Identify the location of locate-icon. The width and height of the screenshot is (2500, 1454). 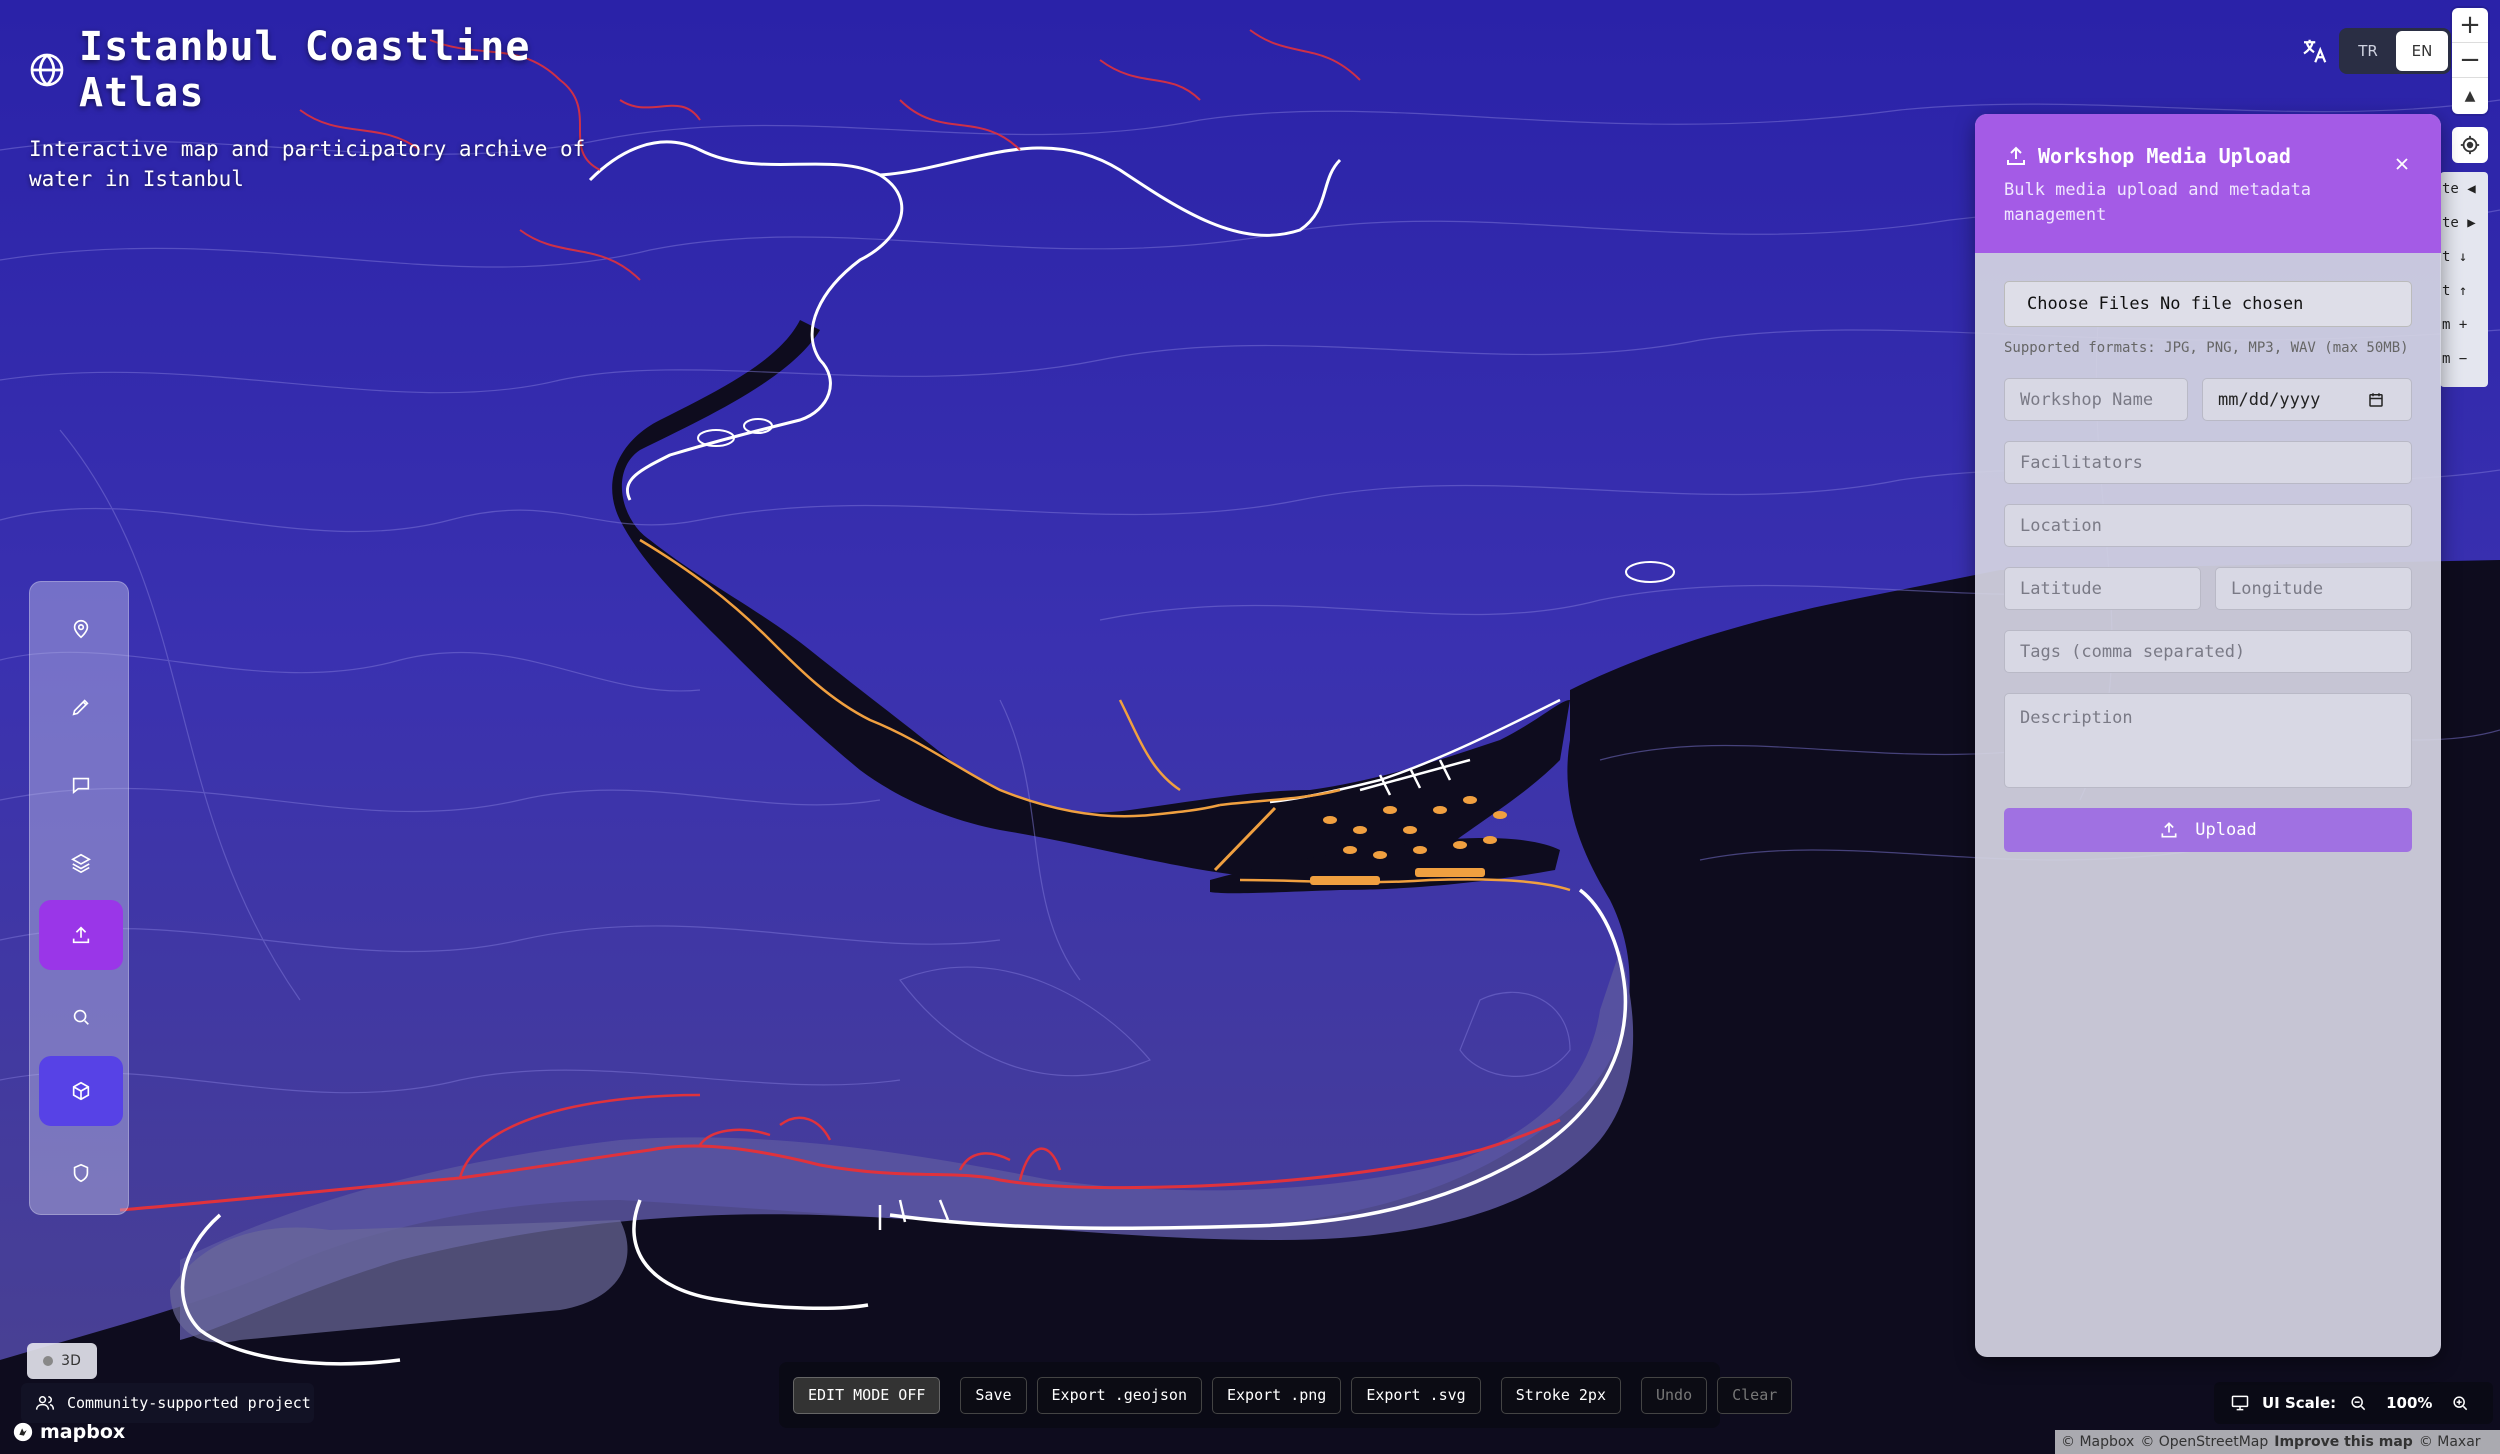
(2470, 145).